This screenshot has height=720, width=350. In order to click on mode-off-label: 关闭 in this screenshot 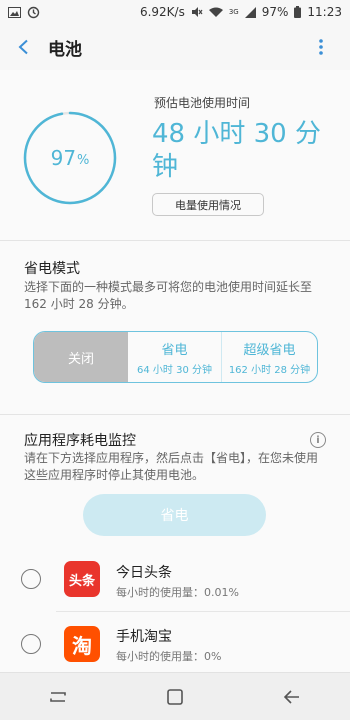, I will do `click(80, 359)`.